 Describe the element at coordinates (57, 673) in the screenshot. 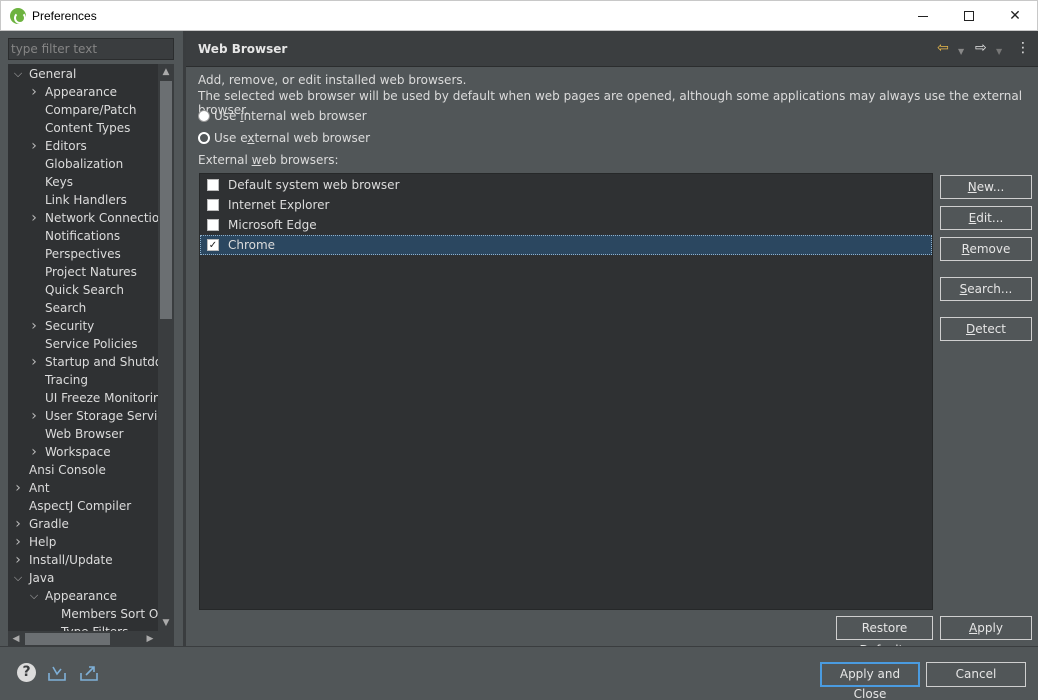

I see `import-icon` at that location.